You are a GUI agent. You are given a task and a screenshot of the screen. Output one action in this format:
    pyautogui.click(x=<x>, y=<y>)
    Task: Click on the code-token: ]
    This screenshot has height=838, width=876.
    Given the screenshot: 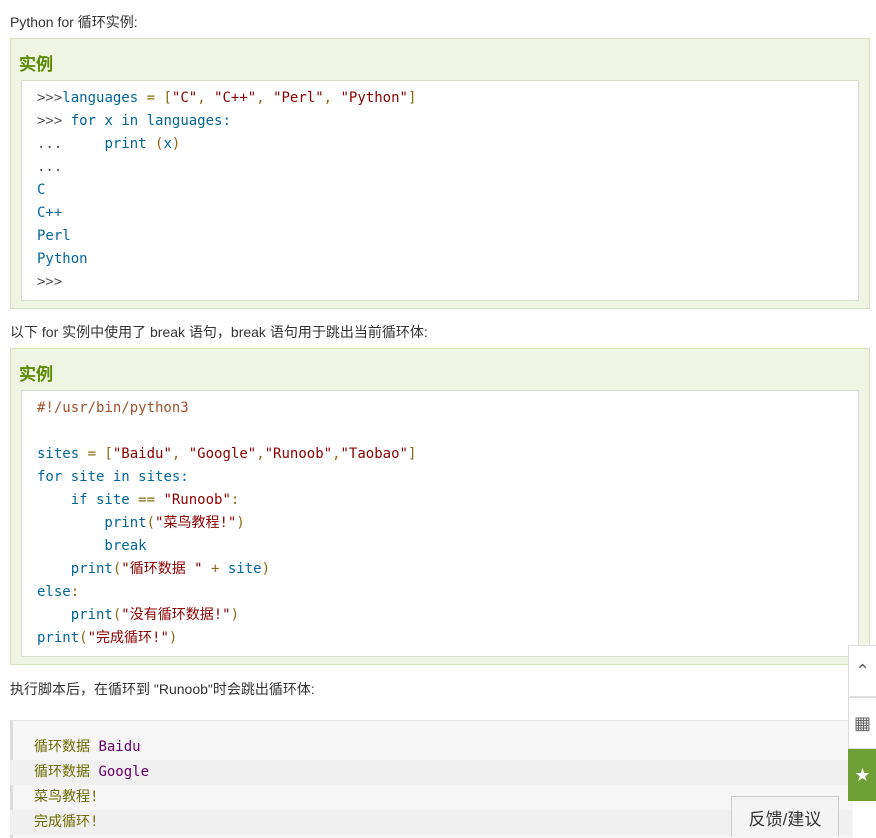 What is the action you would take?
    pyautogui.click(x=412, y=454)
    